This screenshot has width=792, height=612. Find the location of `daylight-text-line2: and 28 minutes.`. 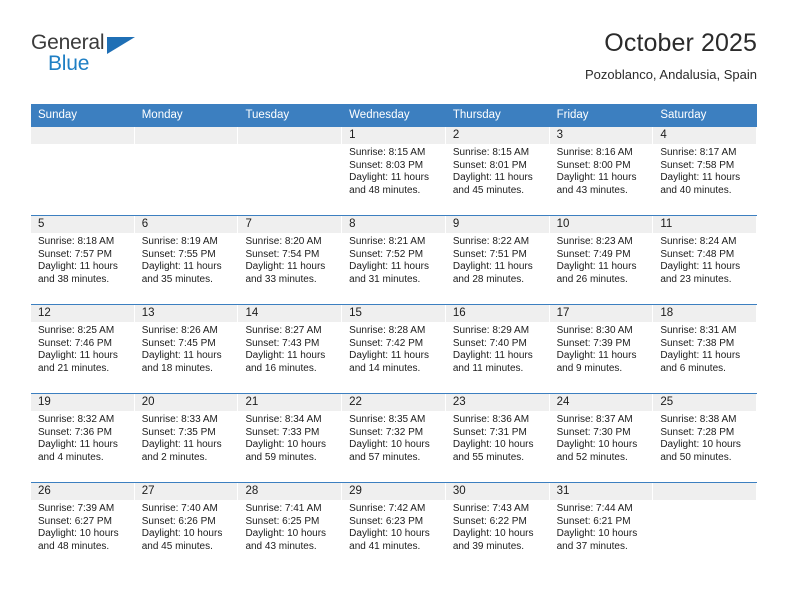

daylight-text-line2: and 28 minutes. is located at coordinates (488, 279).